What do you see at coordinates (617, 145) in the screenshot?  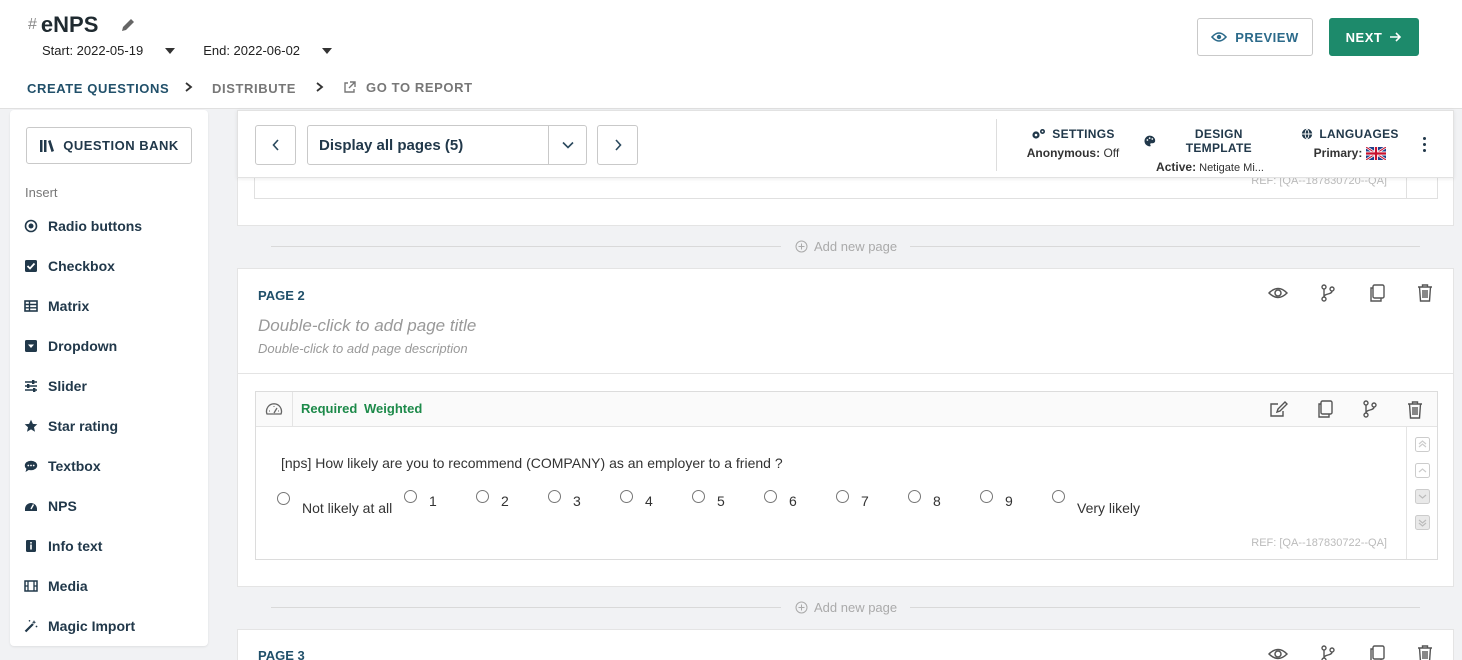 I see `next-page-button` at bounding box center [617, 145].